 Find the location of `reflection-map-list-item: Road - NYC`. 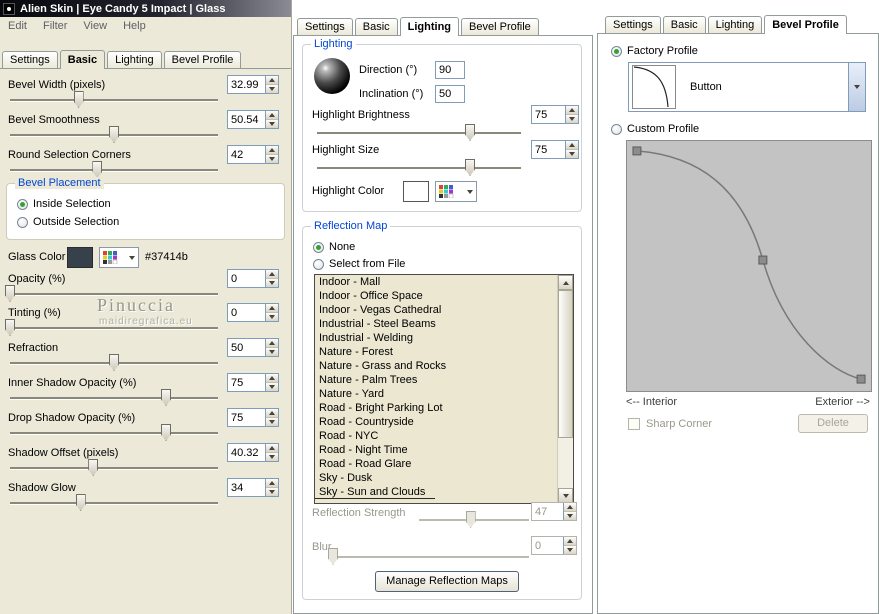

reflection-map-list-item: Road - NYC is located at coordinates (436, 436).